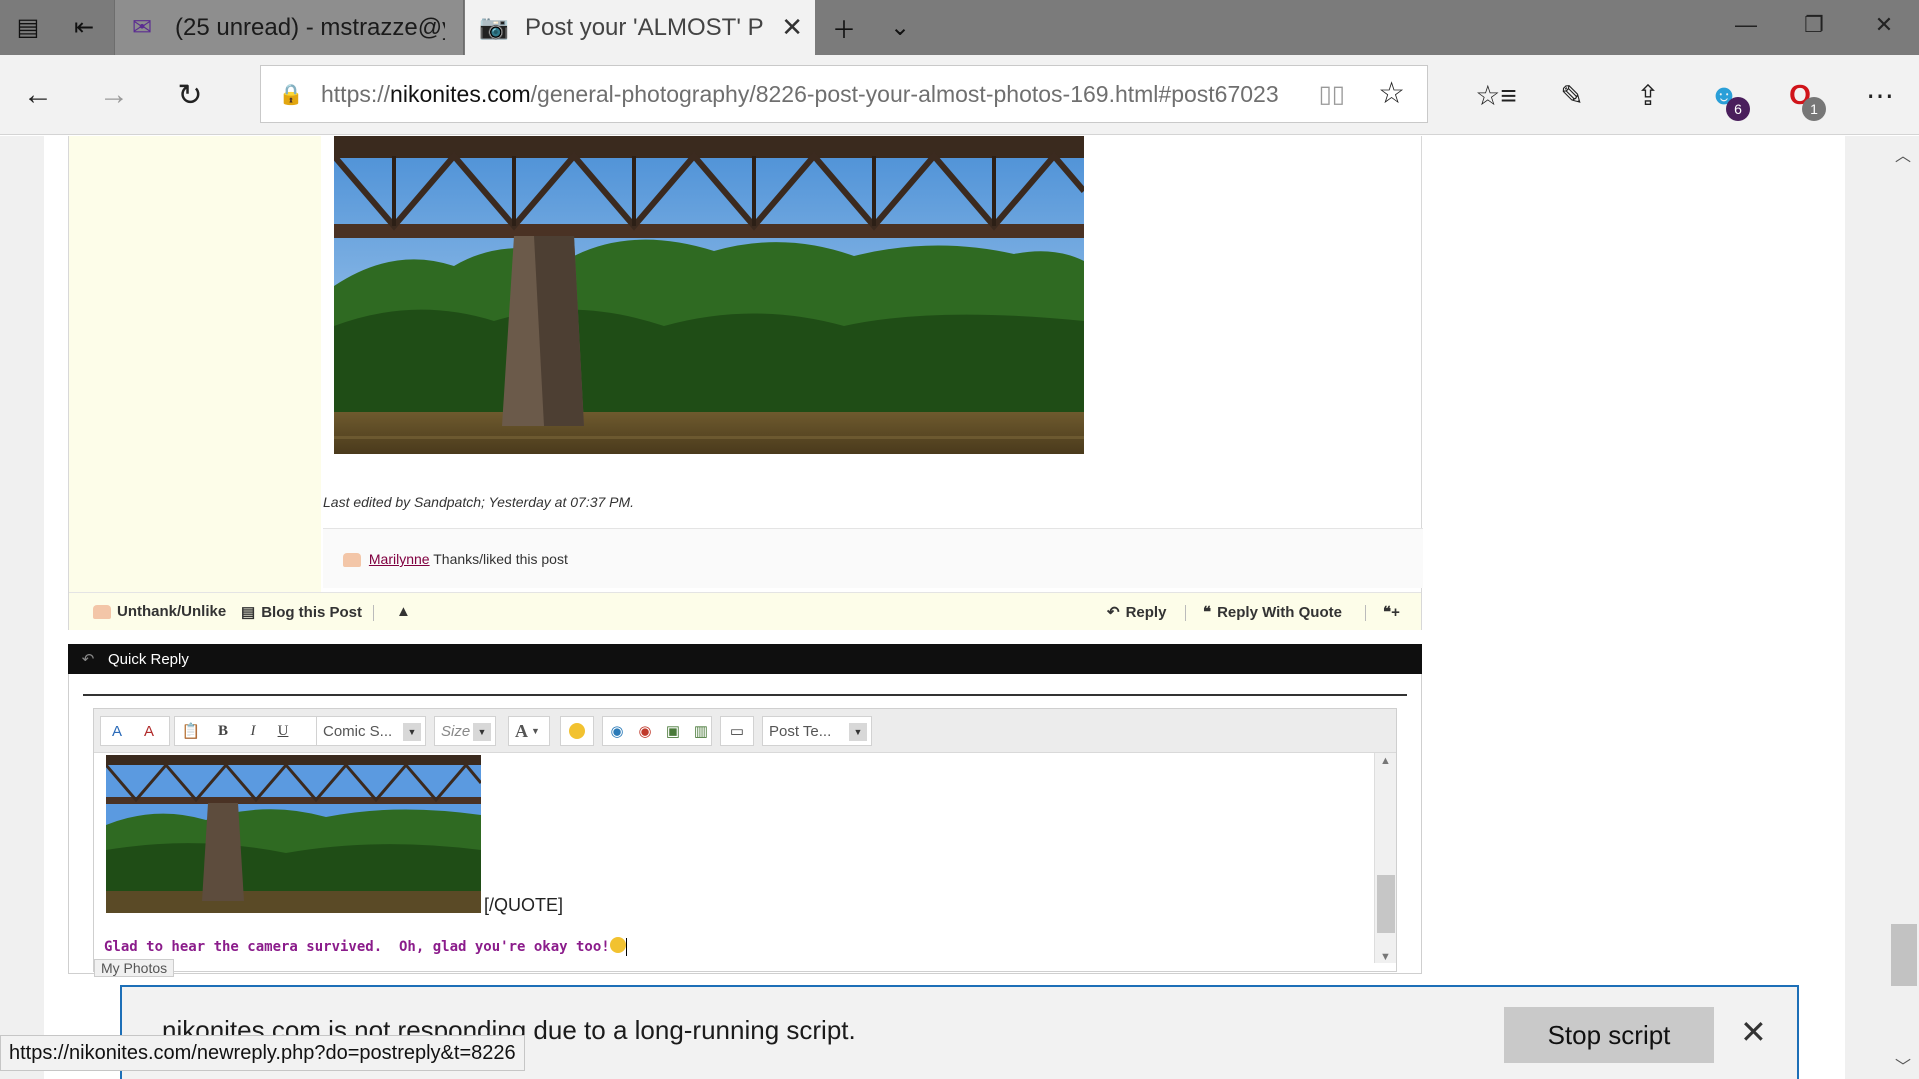 The width and height of the screenshot is (1919, 1079). I want to click on insert-video-icon: ▥, so click(701, 731).